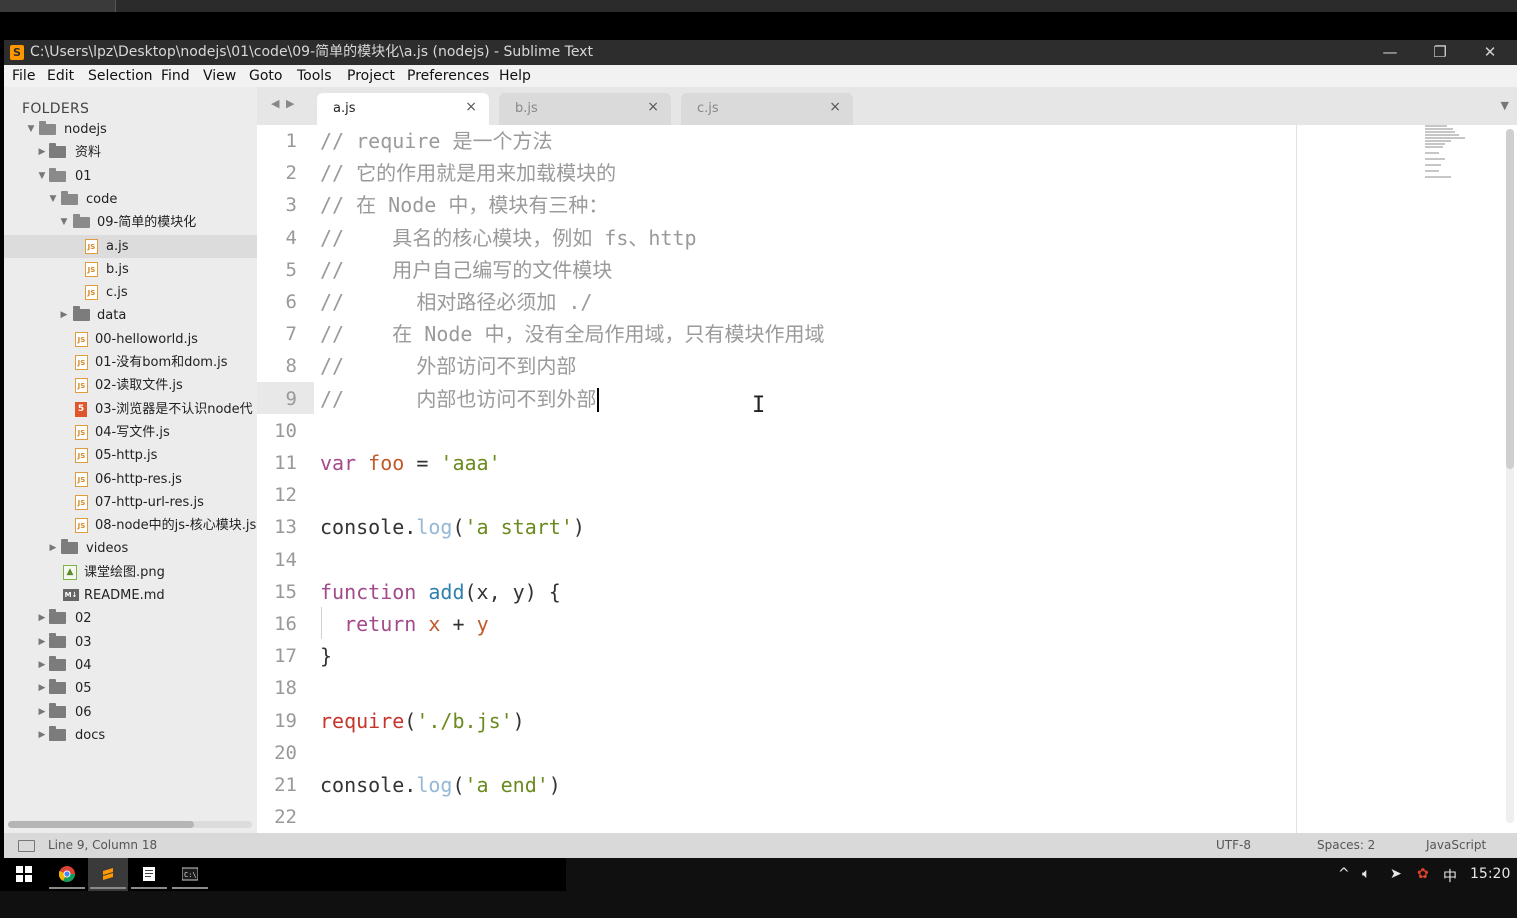 This screenshot has width=1517, height=918. What do you see at coordinates (107, 549) in the screenshot?
I see `tree-item-label: videos` at bounding box center [107, 549].